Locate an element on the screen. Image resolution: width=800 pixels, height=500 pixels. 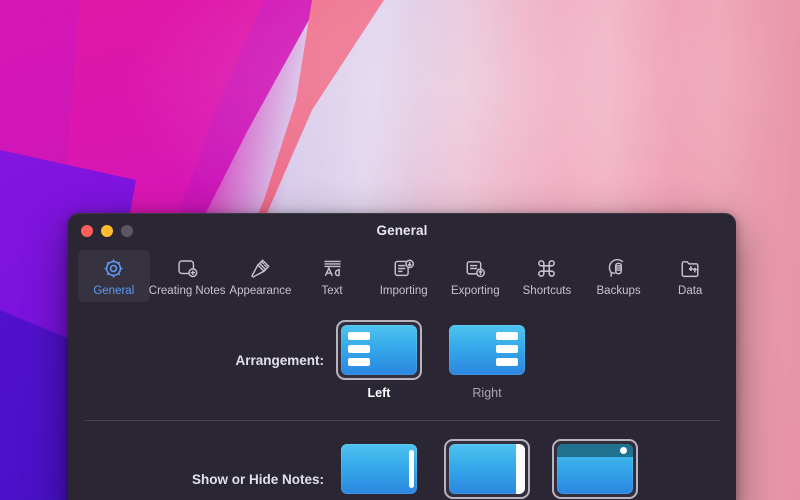
menubar-status-dot is located at coordinates (623, 450).